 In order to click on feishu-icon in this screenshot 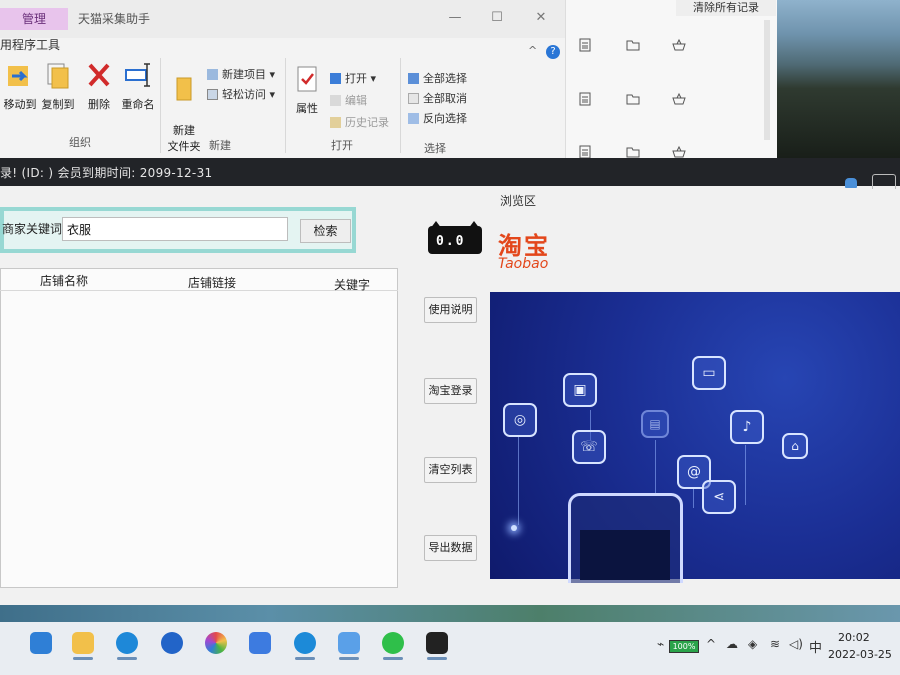, I will do `click(260, 643)`.